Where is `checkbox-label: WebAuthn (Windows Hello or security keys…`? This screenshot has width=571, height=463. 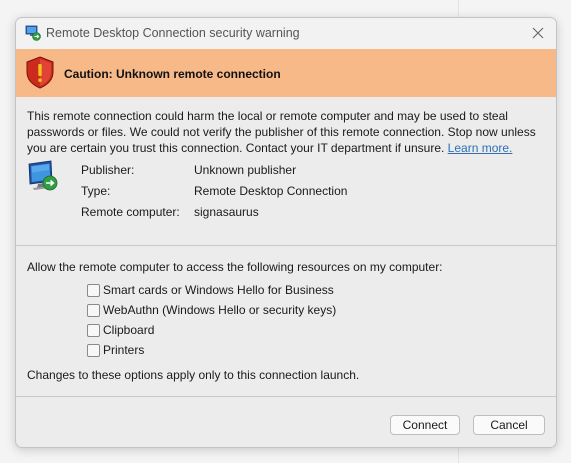 checkbox-label: WebAuthn (Windows Hello or security keys… is located at coordinates (219, 310).